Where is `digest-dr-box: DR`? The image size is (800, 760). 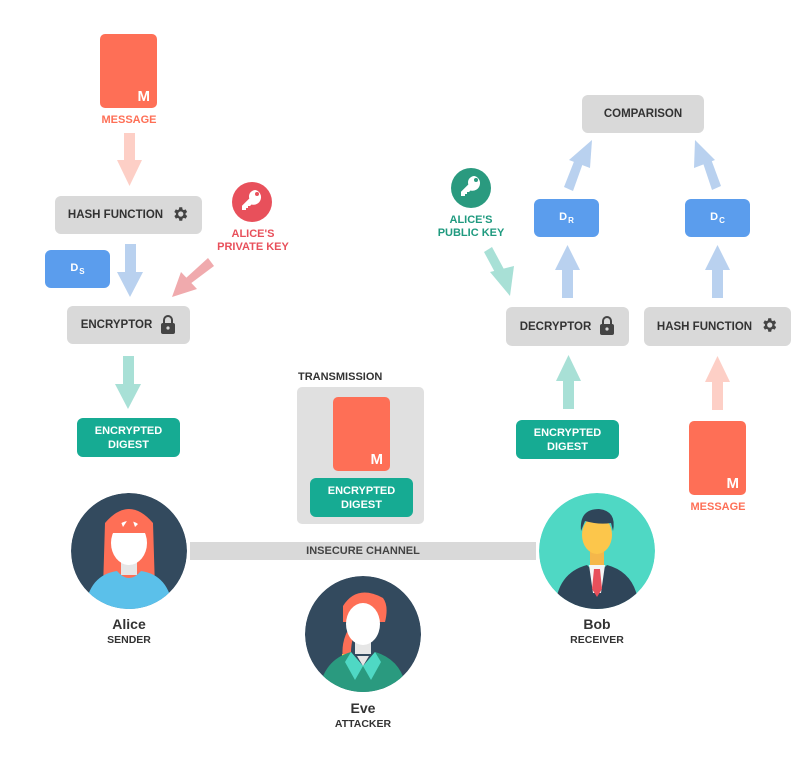 digest-dr-box: DR is located at coordinates (566, 218).